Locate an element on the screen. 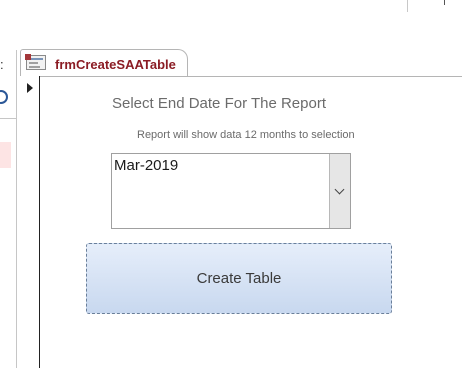 The height and width of the screenshot is (368, 462). chevron-down-icon is located at coordinates (339, 189).